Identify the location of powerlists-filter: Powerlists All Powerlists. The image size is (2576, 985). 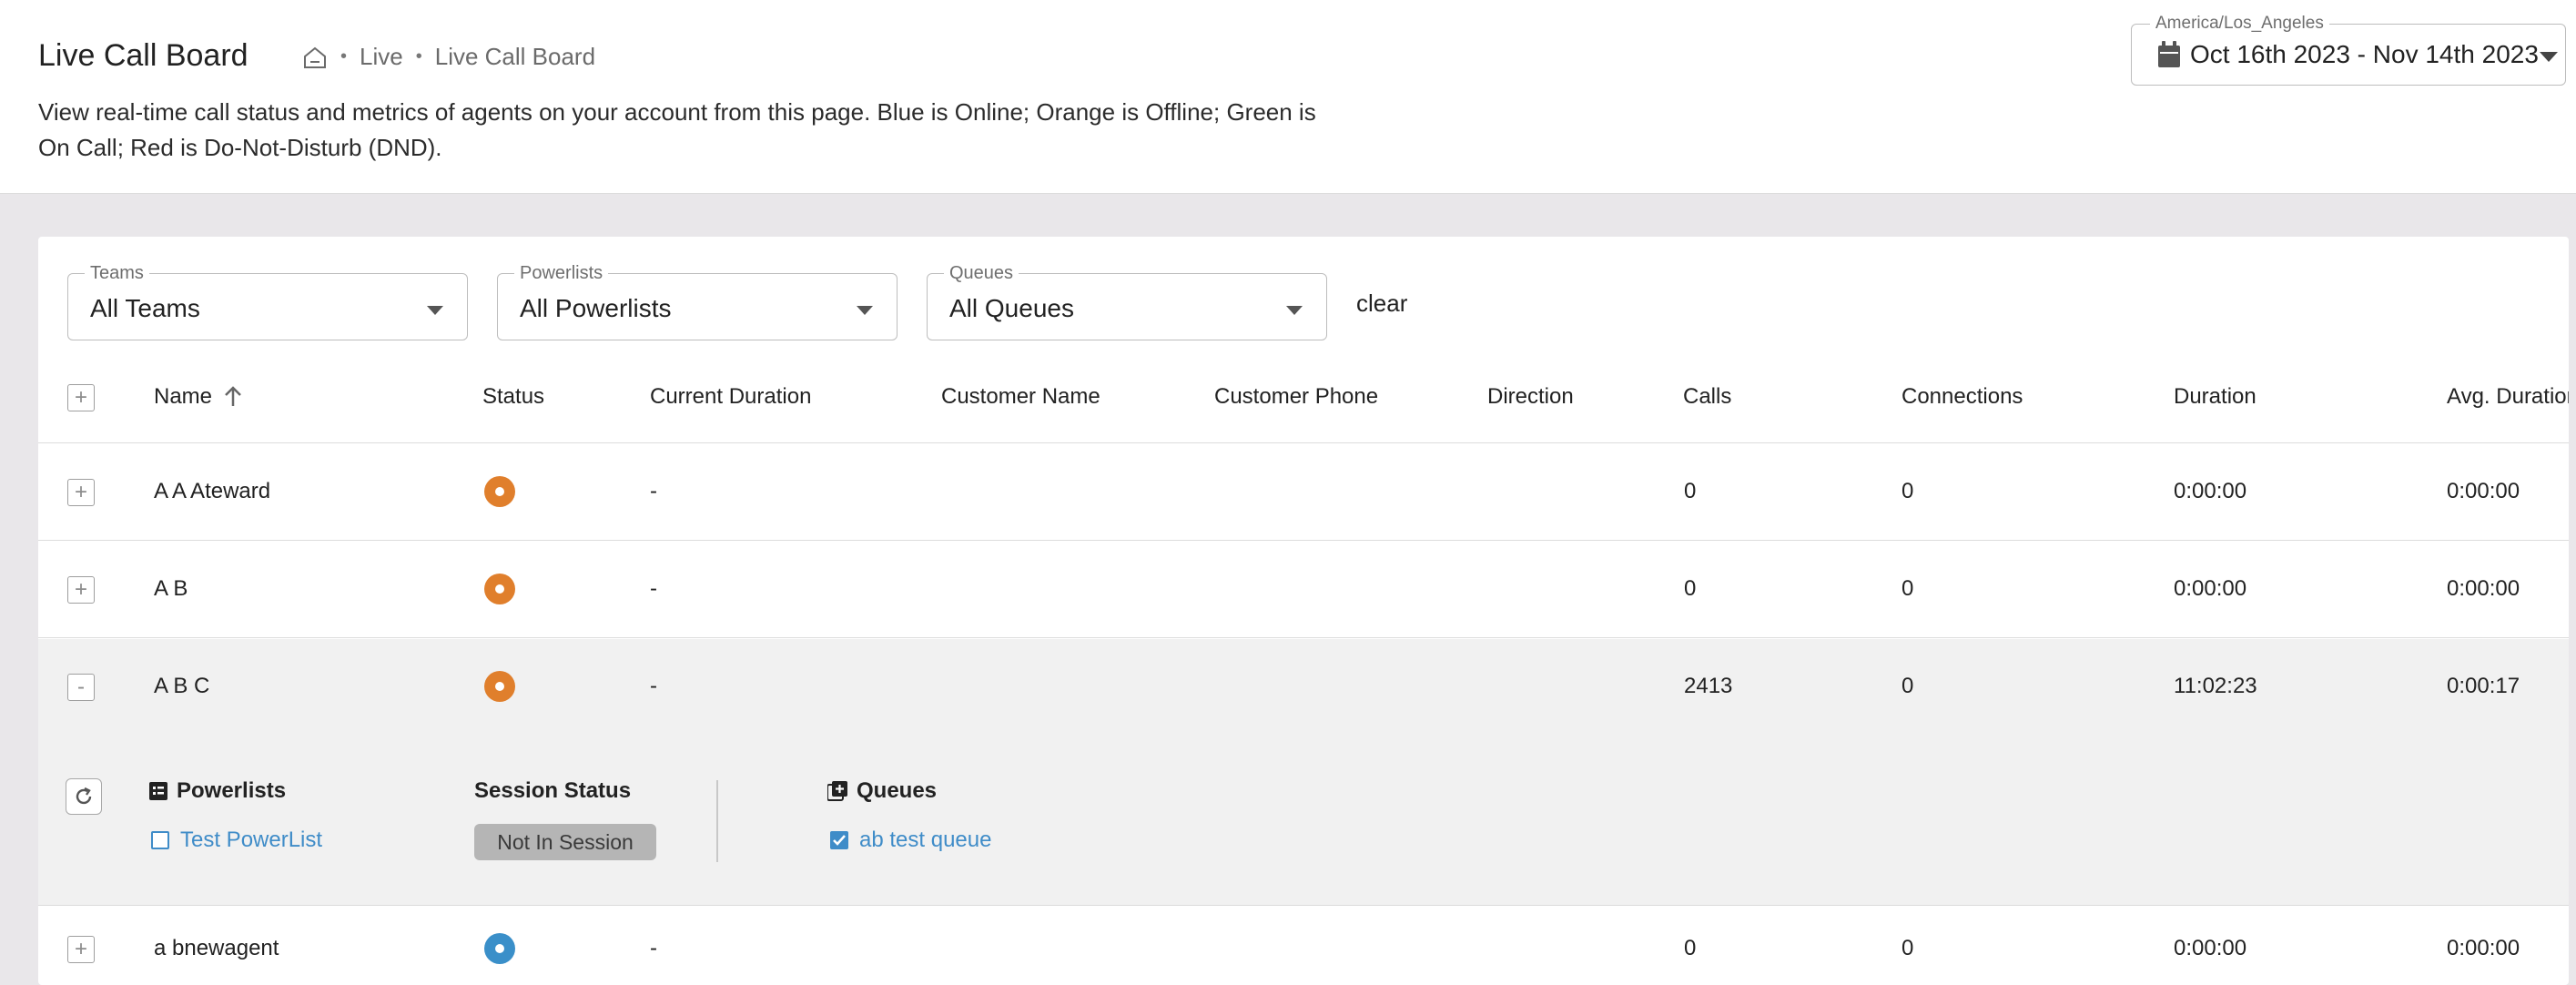
(697, 301).